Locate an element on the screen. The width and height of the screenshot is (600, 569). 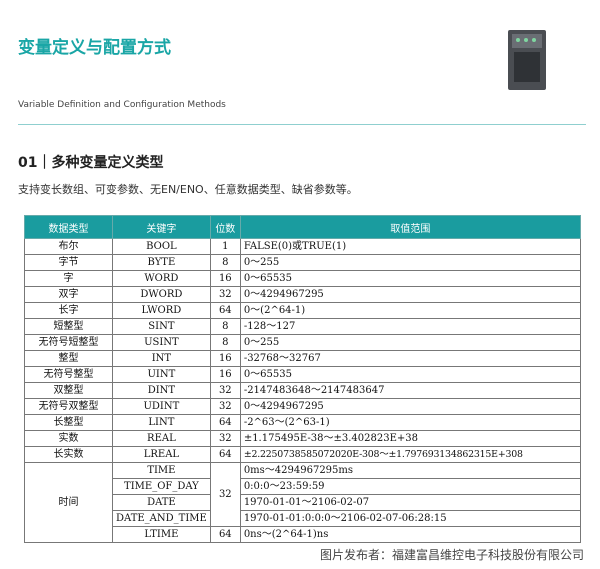
cell-range: -2^63～(2^63-1) is located at coordinates (410, 422).